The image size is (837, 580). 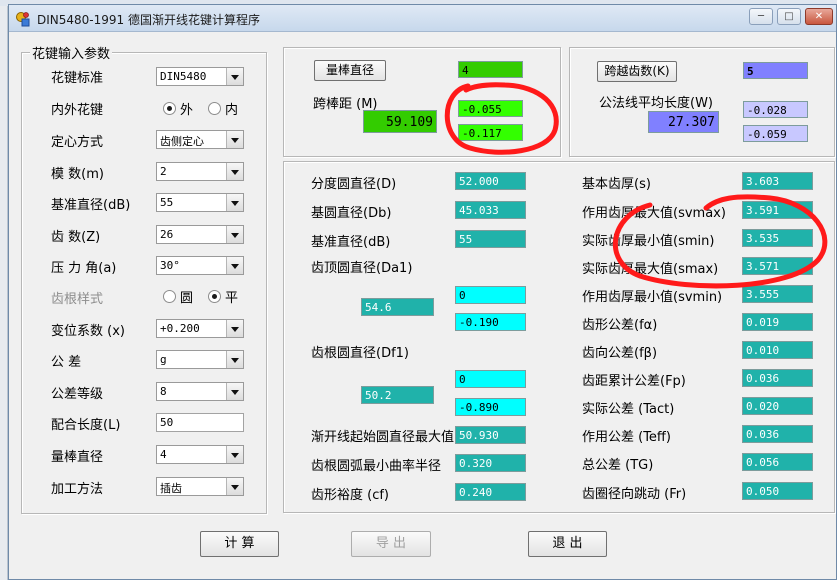 What do you see at coordinates (76, 237) in the screenshot?
I see `teeth-count-label: 齿 数(Z)` at bounding box center [76, 237].